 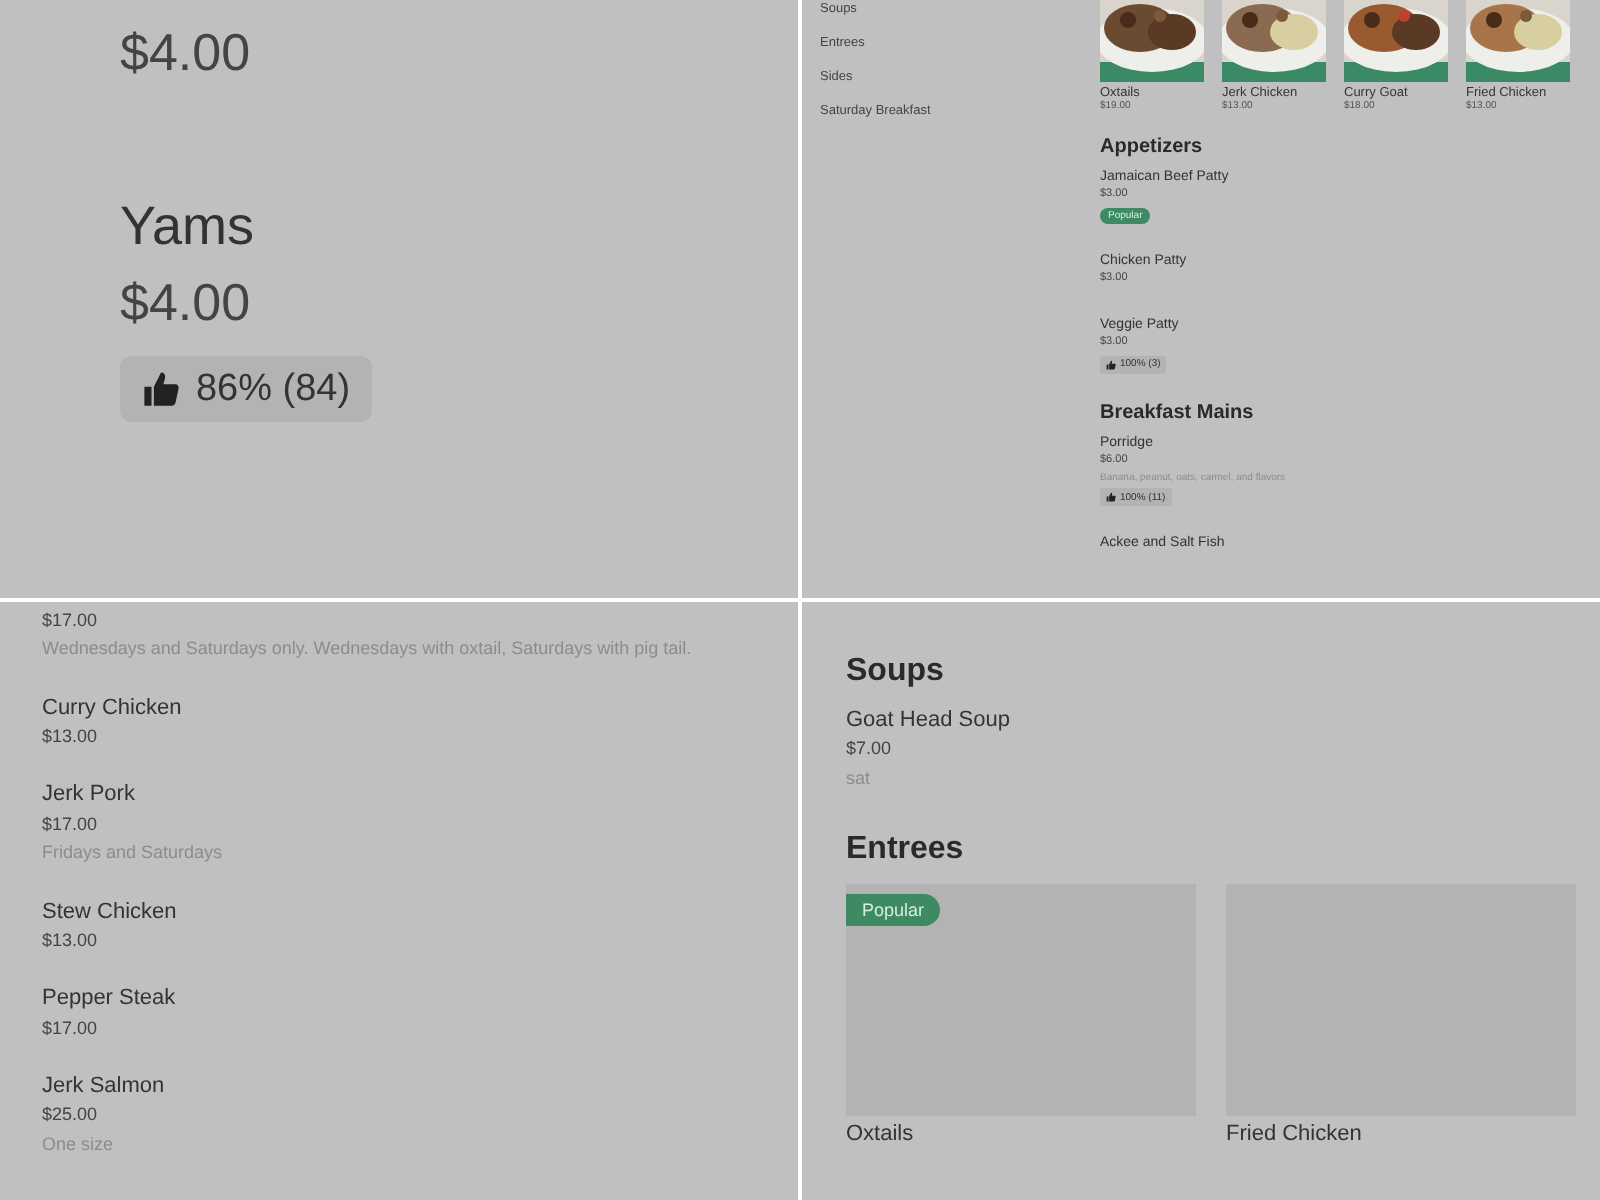 What do you see at coordinates (109, 999) in the screenshot?
I see `item-name: Pepper Steak` at bounding box center [109, 999].